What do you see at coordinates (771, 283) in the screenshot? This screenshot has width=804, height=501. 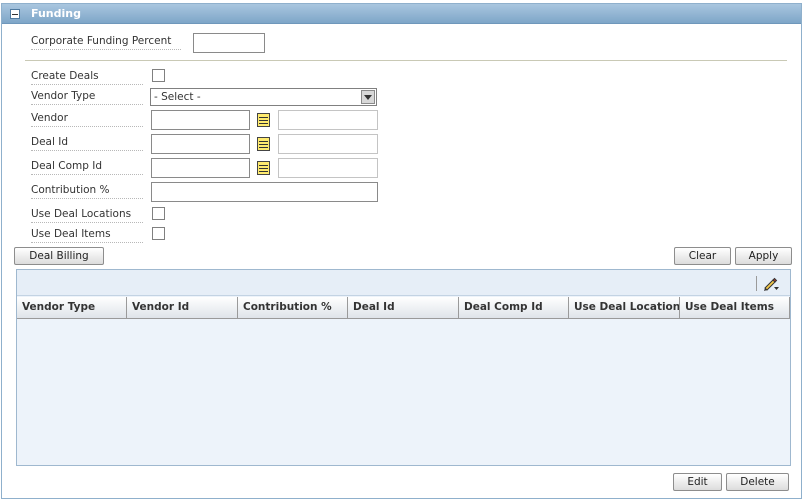 I see `pencil-icon` at bounding box center [771, 283].